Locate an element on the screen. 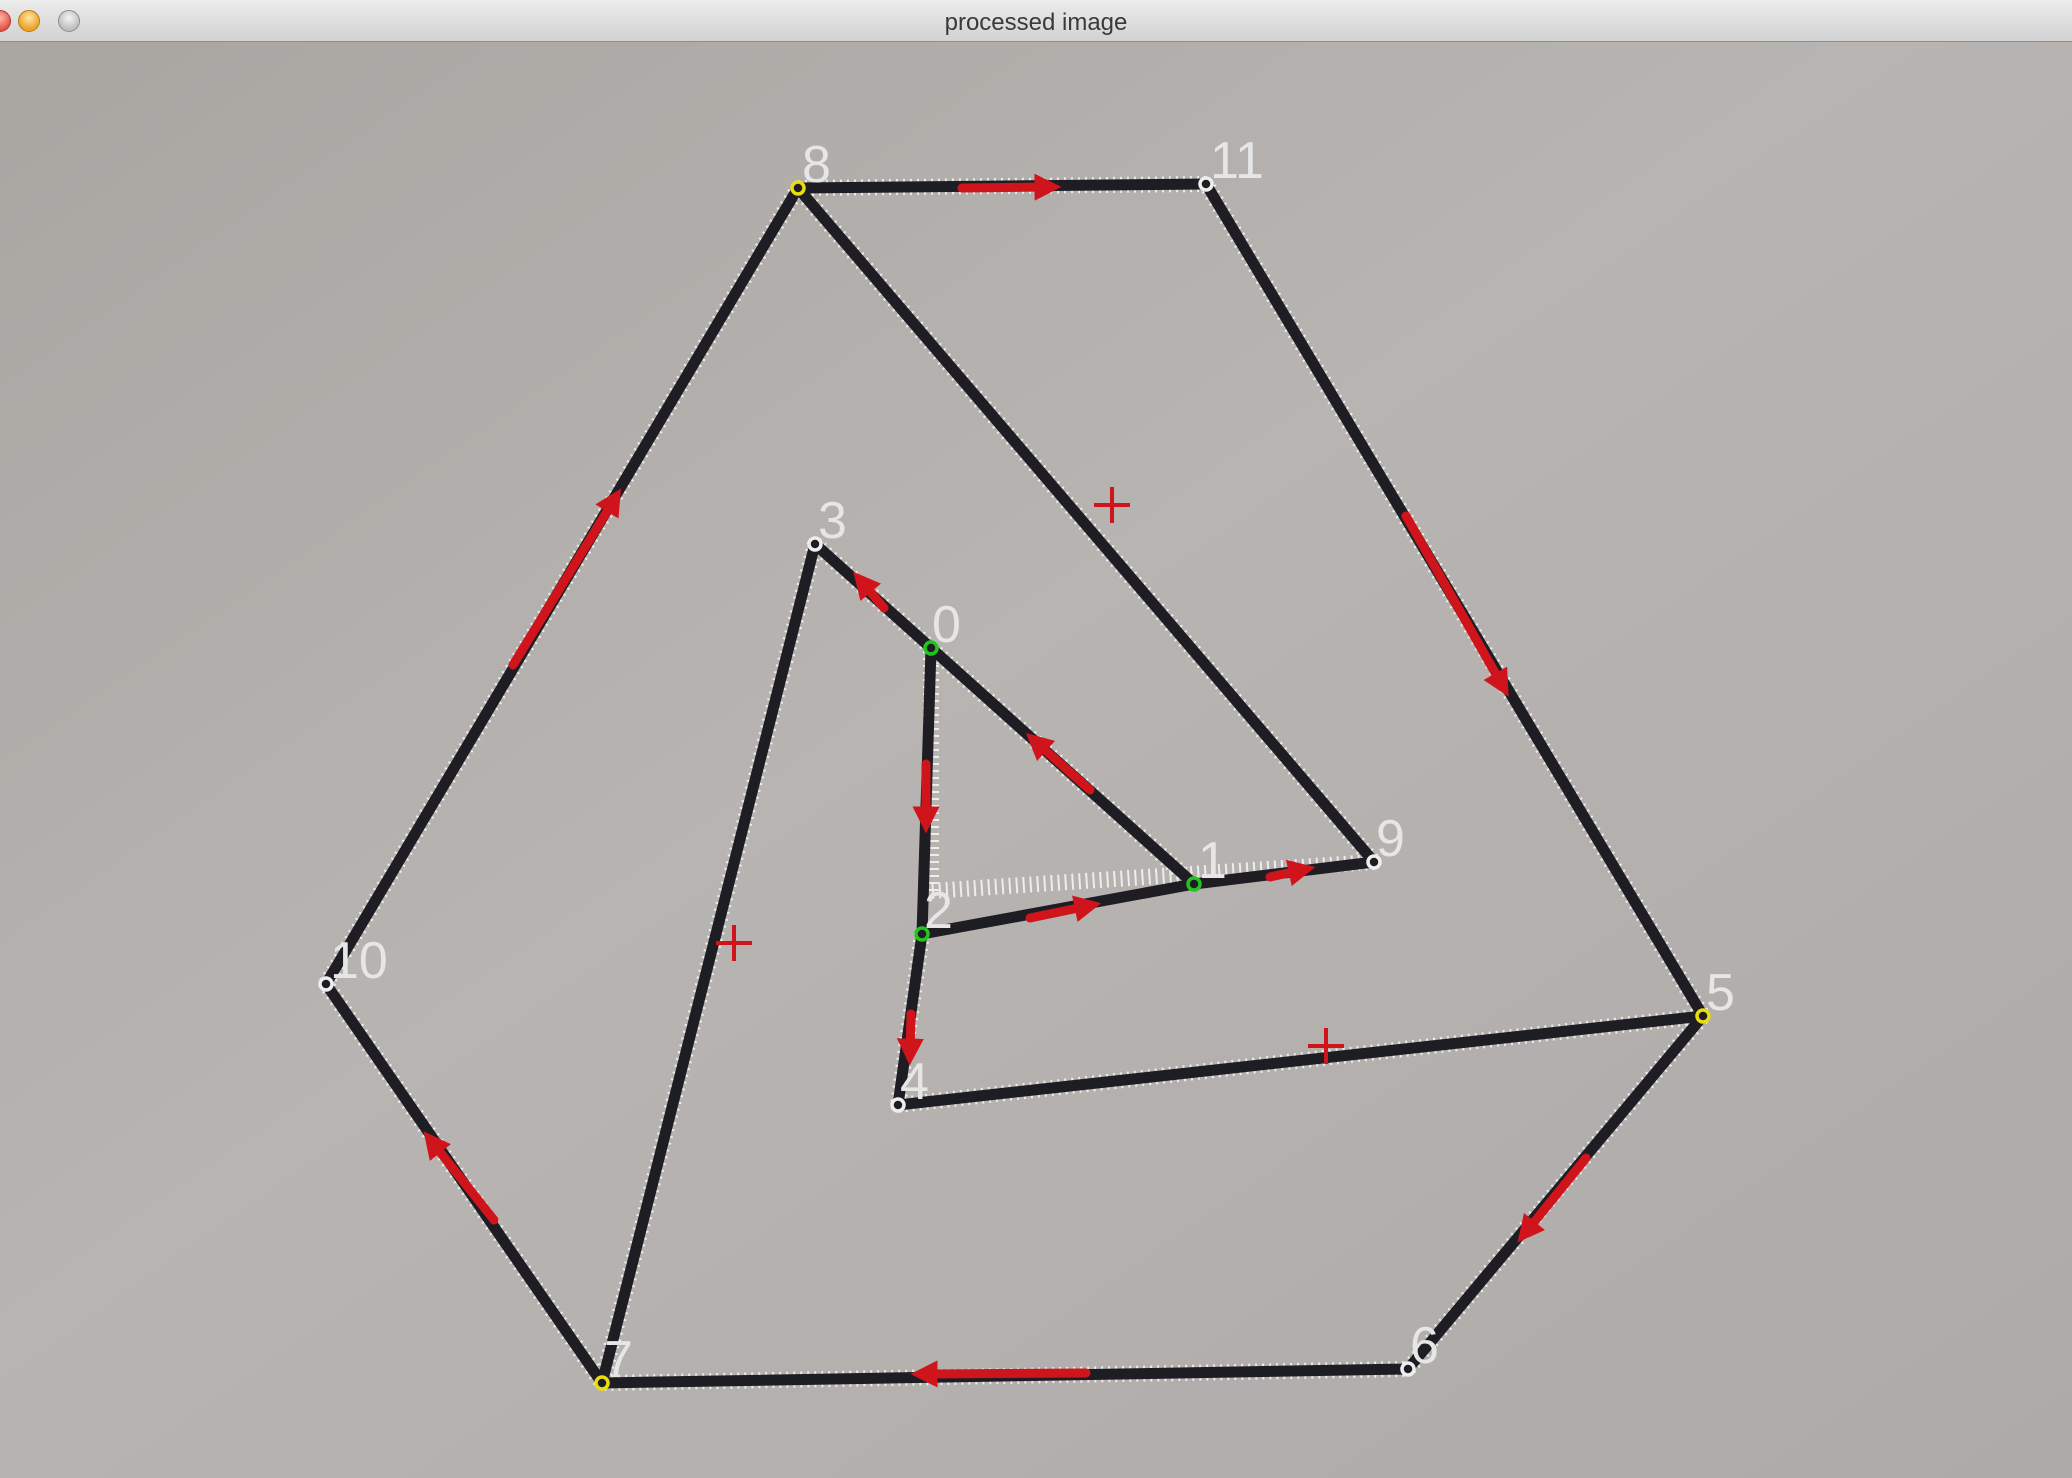 The height and width of the screenshot is (1478, 2072). vertex-label-8: 8 is located at coordinates (816, 165).